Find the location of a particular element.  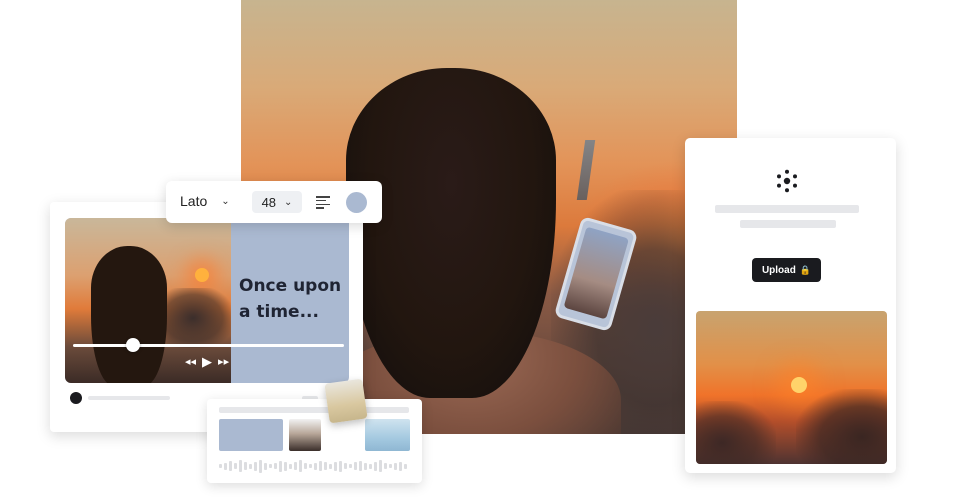

progress-thumb is located at coordinates (132, 345).